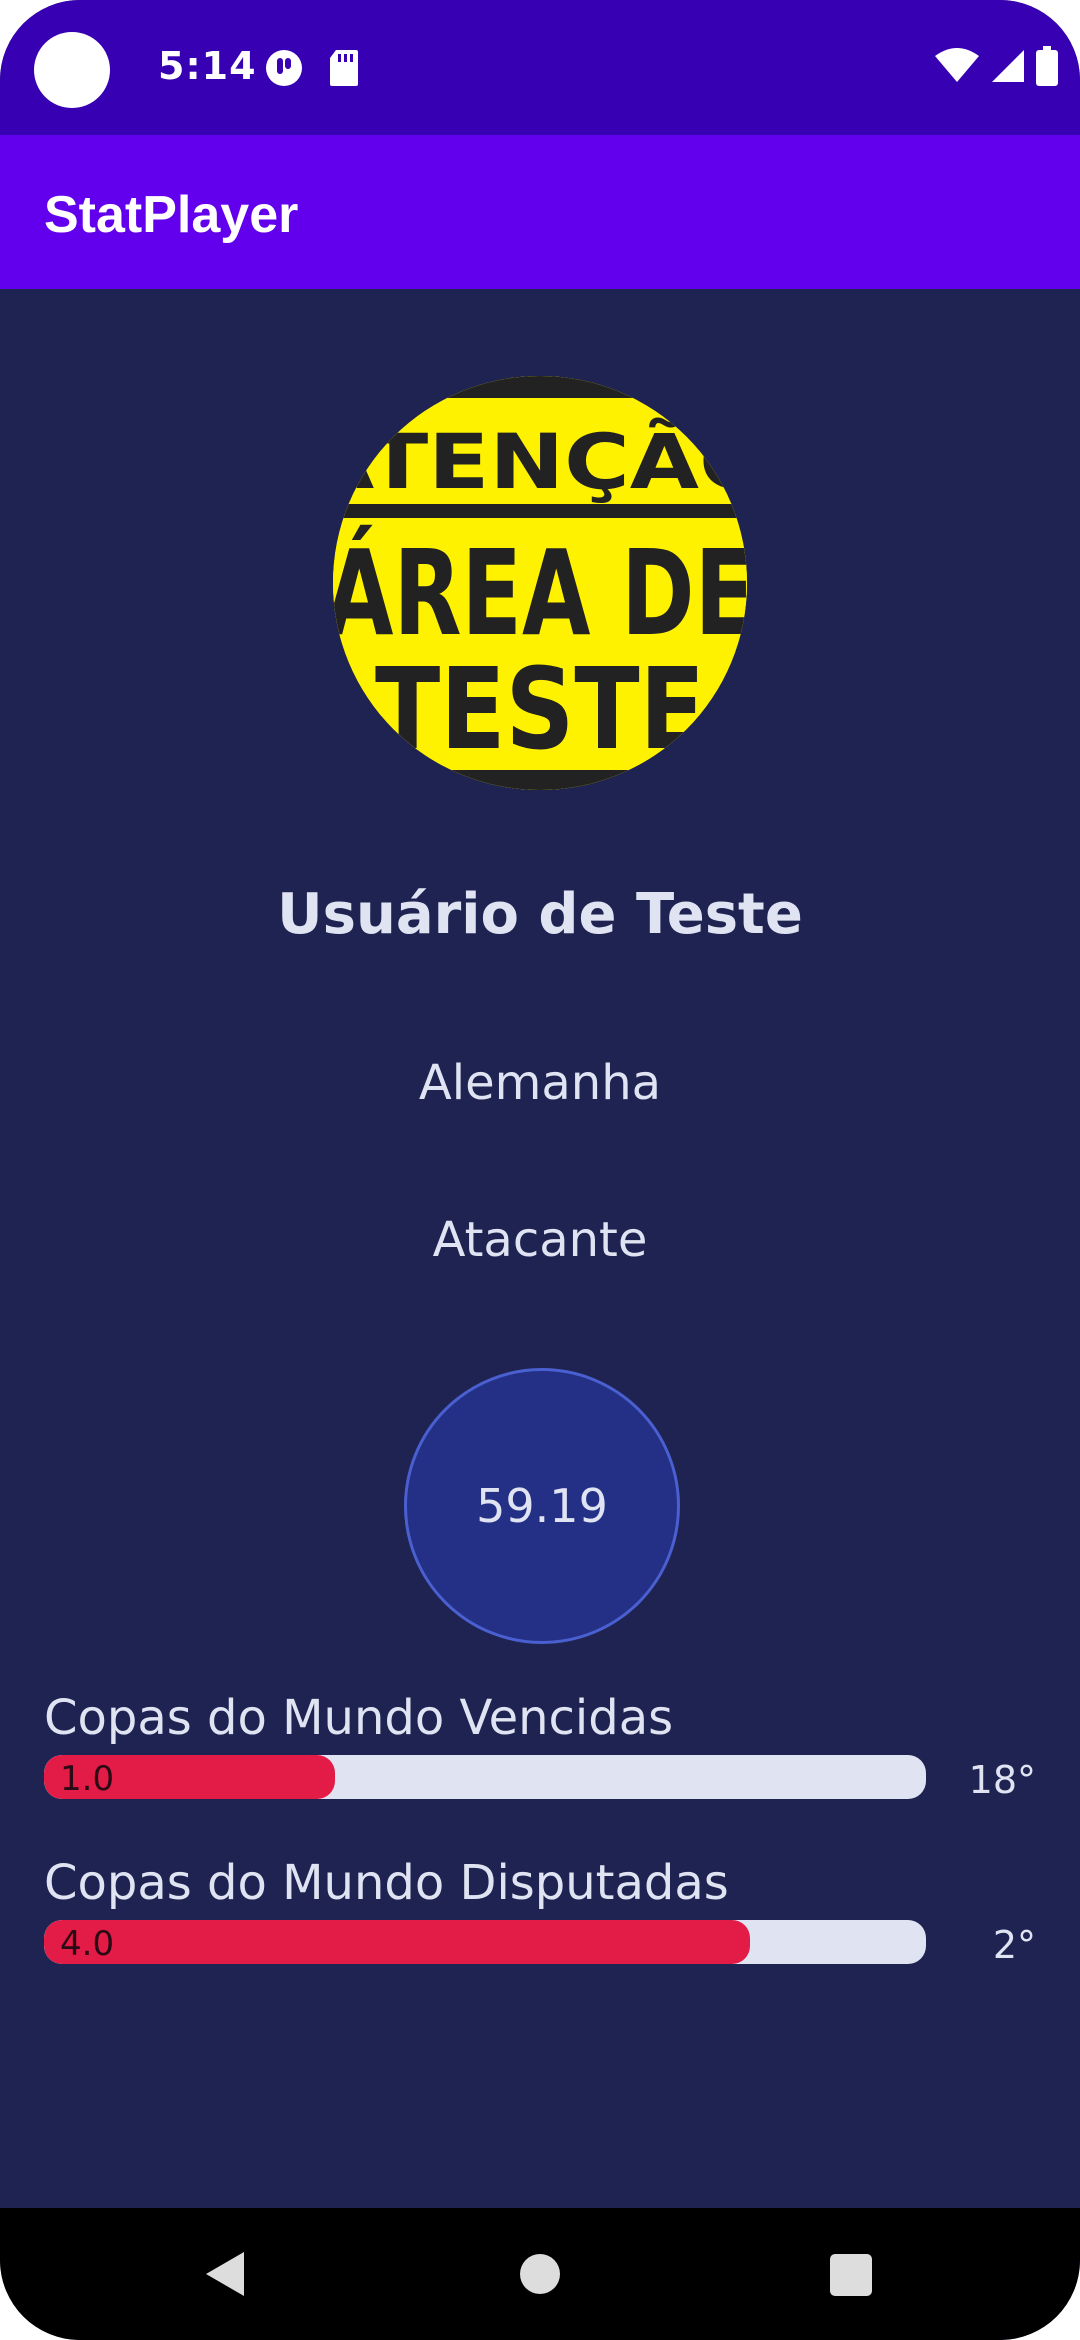  I want to click on score-value: 59.19, so click(542, 1506).